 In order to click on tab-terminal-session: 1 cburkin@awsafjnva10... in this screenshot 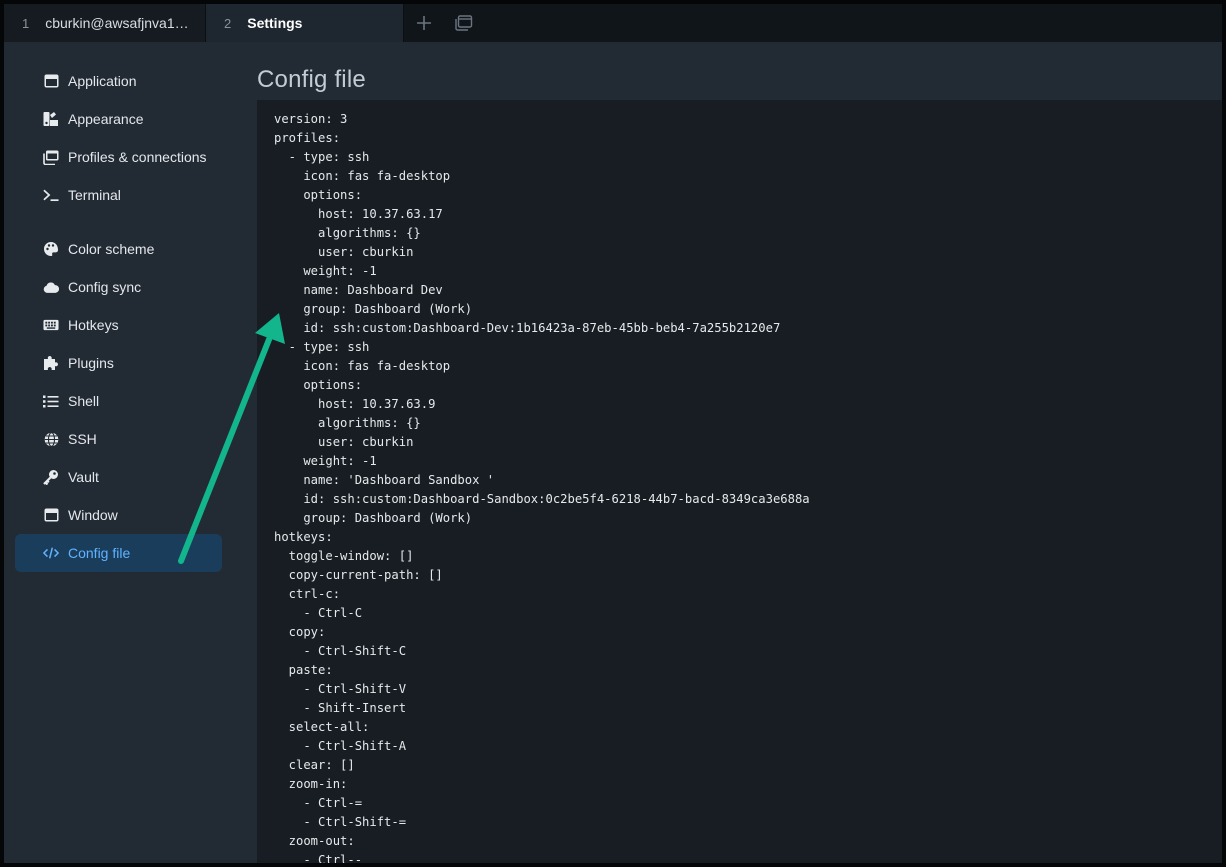, I will do `click(105, 23)`.